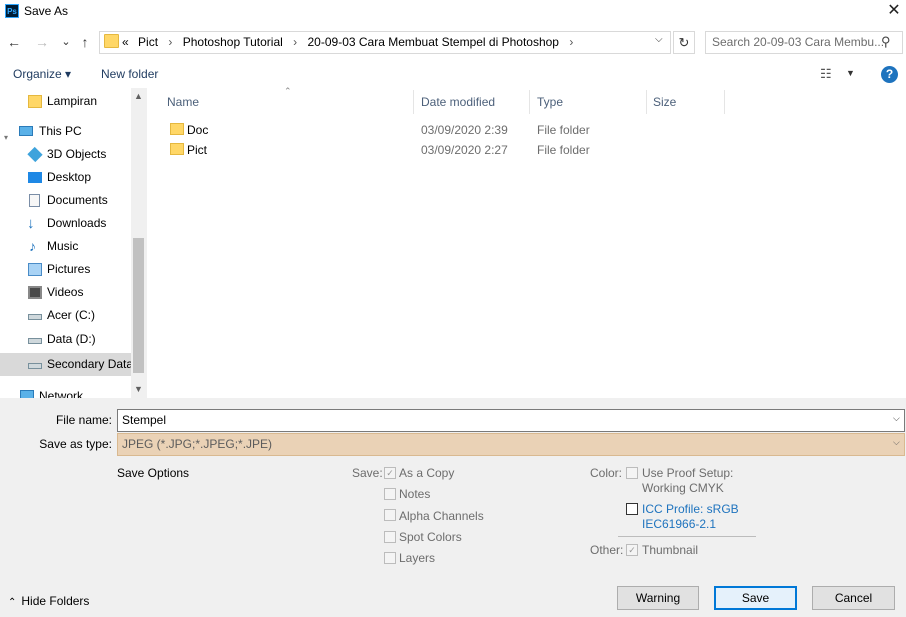  Describe the element at coordinates (85, 42) in the screenshot. I see `up-arrow-icon: ↑` at that location.